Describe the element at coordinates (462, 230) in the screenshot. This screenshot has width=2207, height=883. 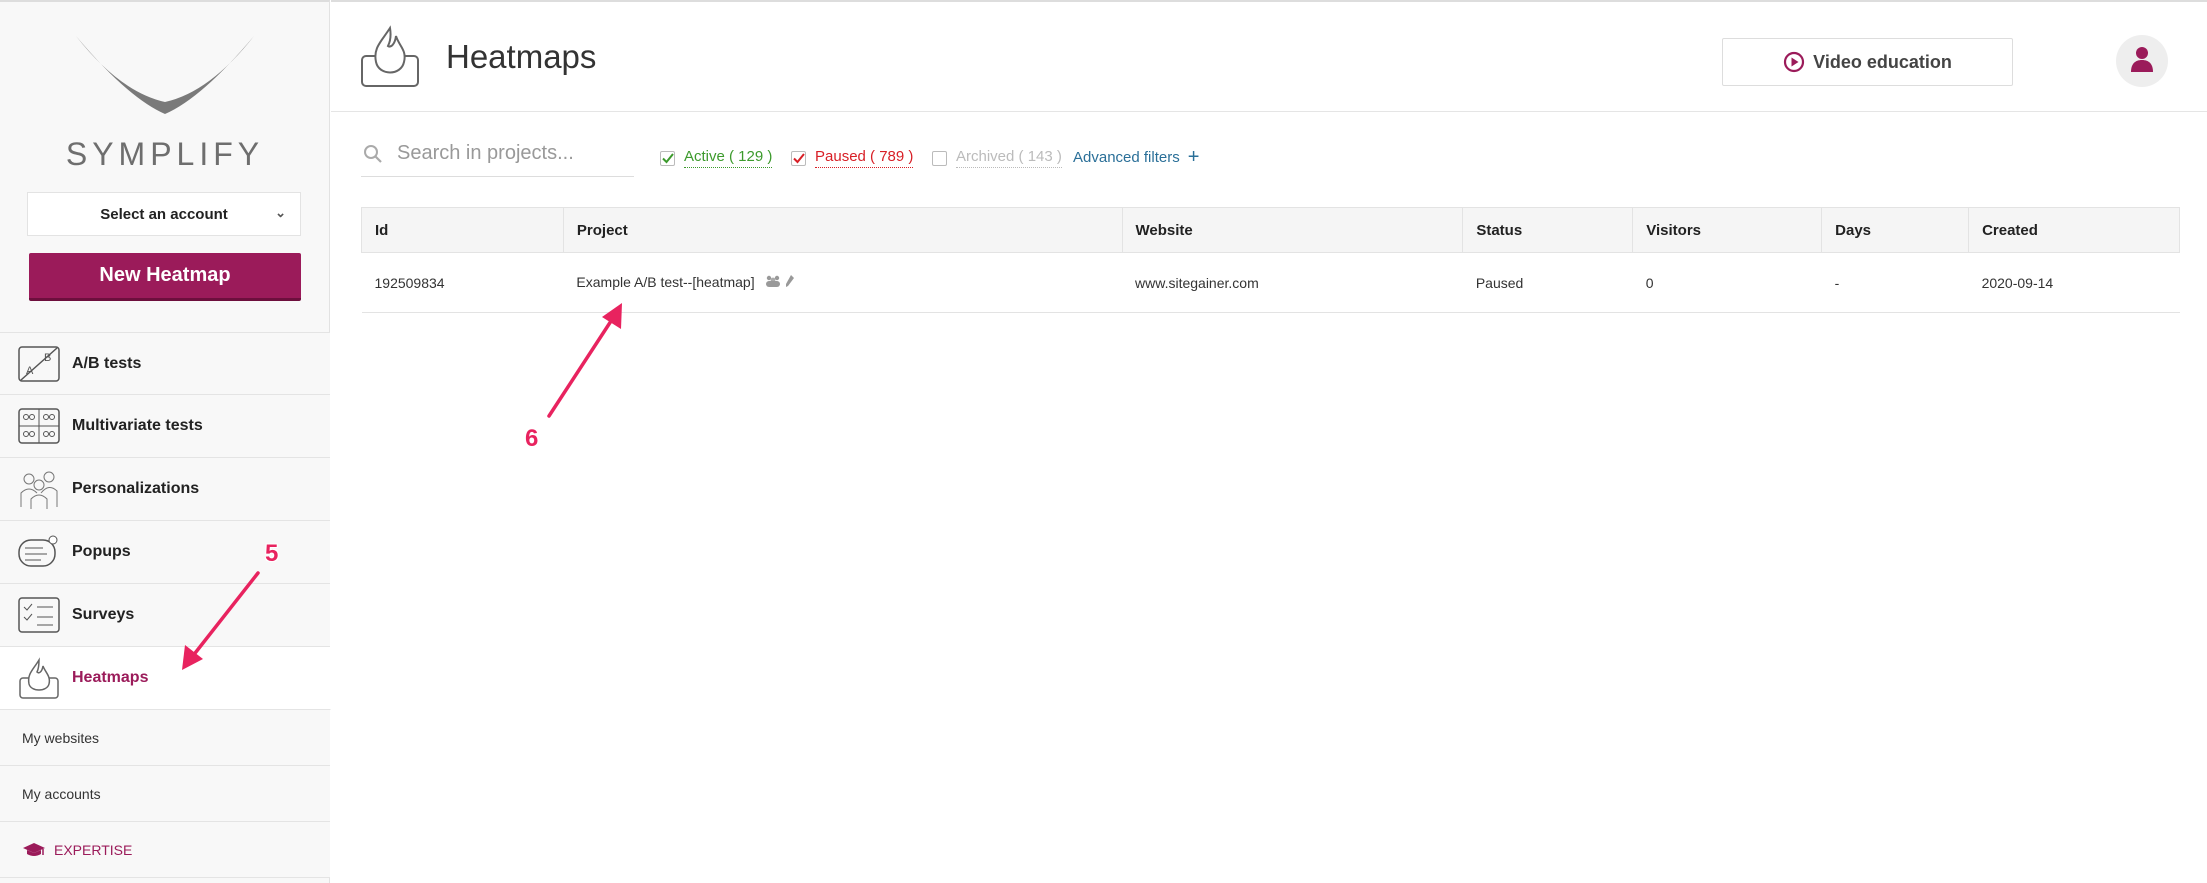
I see `column-header-id: Id` at that location.